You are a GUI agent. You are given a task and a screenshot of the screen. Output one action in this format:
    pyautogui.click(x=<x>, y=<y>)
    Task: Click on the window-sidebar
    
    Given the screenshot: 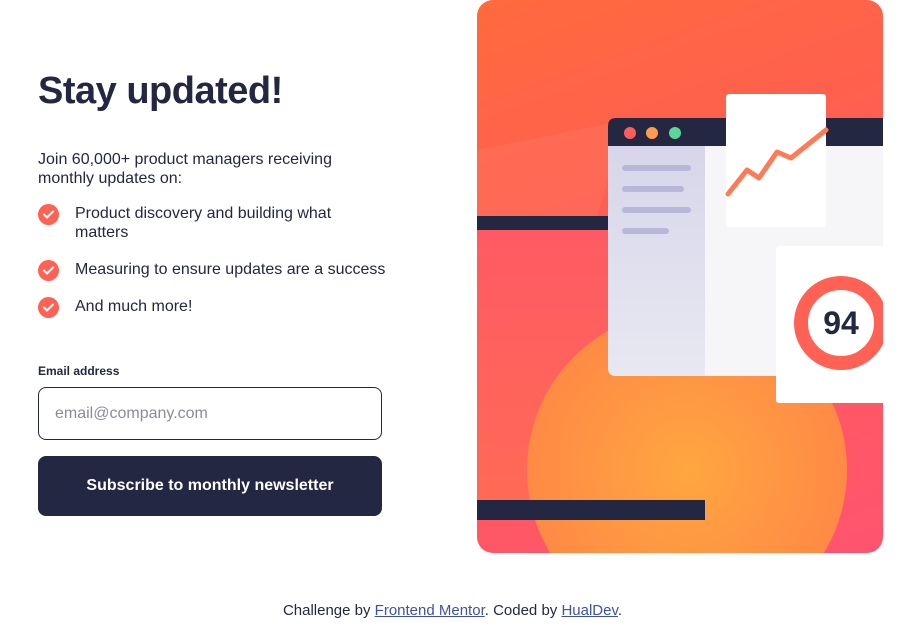 What is the action you would take?
    pyautogui.click(x=656, y=261)
    